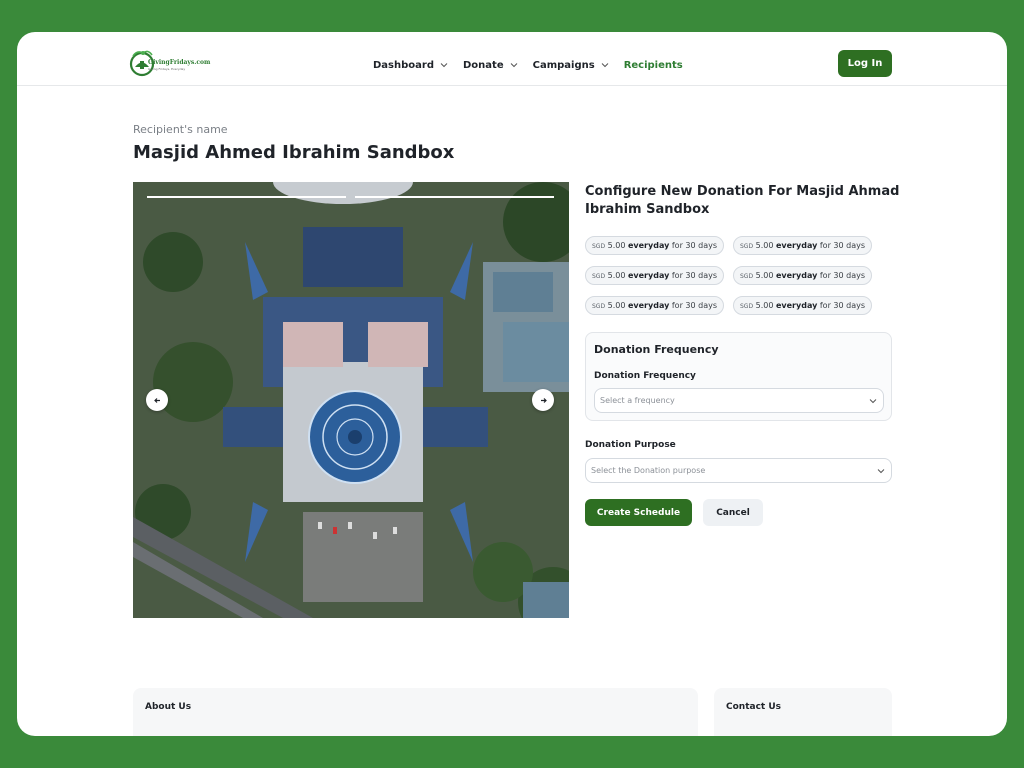 This screenshot has width=1024, height=768. Describe the element at coordinates (179, 62) in the screenshot. I see `logo-text: GivingFridays.com` at that location.